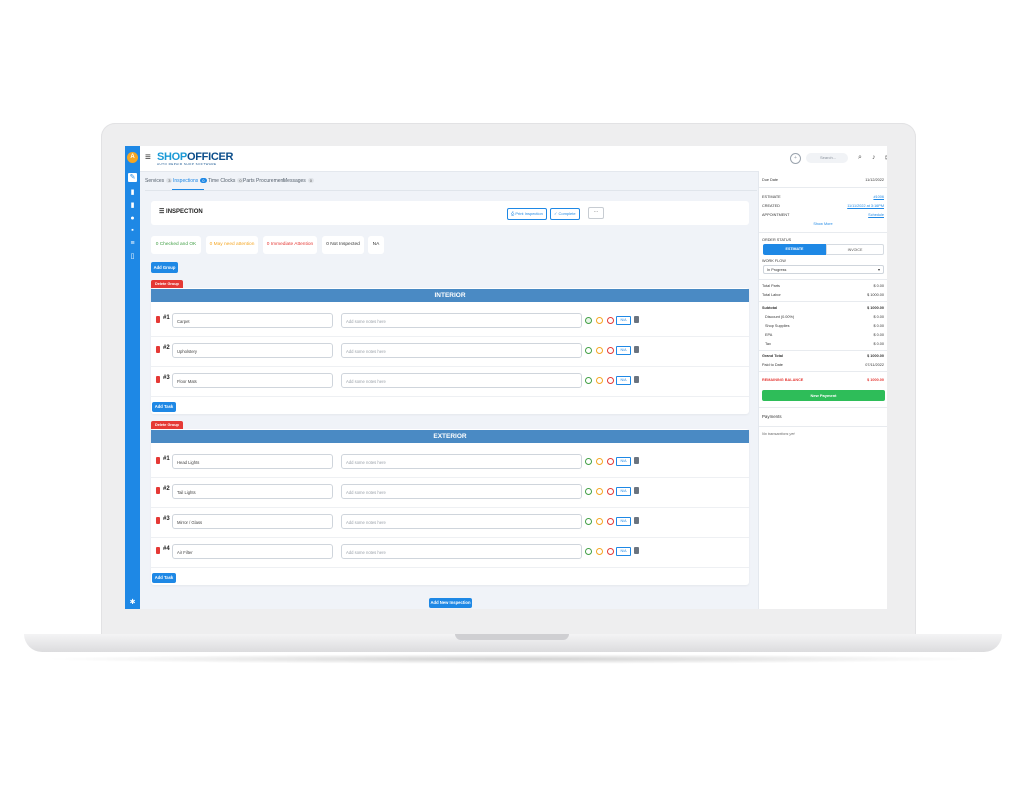 The width and height of the screenshot is (1024, 791). What do you see at coordinates (132, 230) in the screenshot?
I see `calendar-icon: ▪` at bounding box center [132, 230].